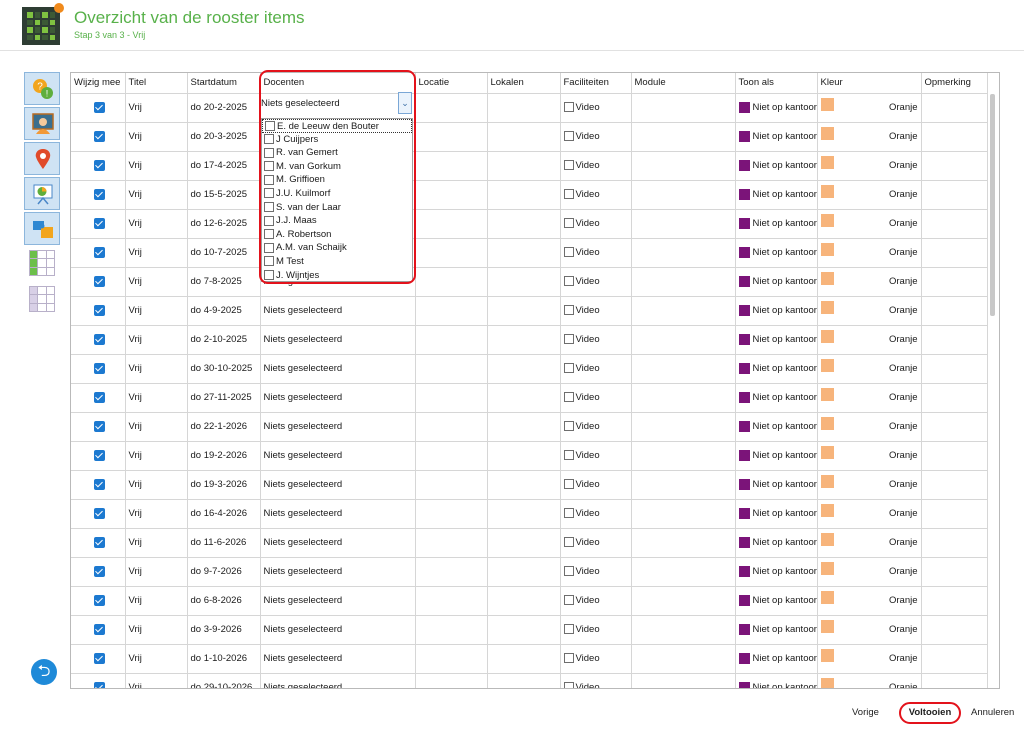  Describe the element at coordinates (451, 83) in the screenshot. I see `column-header-locatie: Locatie` at that location.